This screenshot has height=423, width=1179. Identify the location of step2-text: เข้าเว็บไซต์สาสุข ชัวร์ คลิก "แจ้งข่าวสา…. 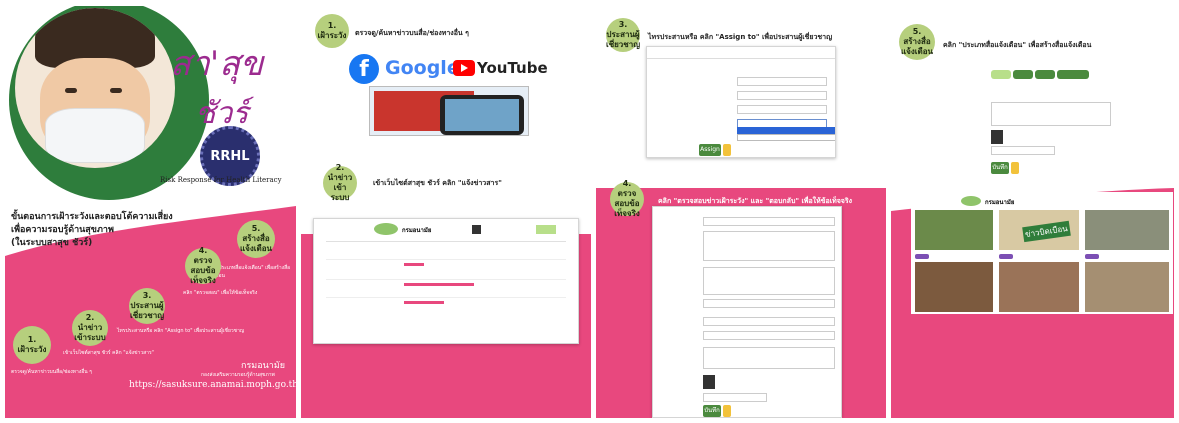
(437, 183).